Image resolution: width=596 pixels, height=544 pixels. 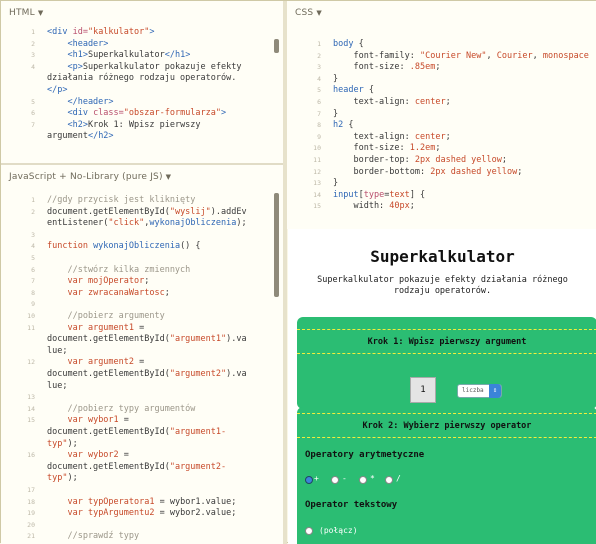 I want to click on code-line: document.getElementById("argument2-, so click(x=158, y=467).